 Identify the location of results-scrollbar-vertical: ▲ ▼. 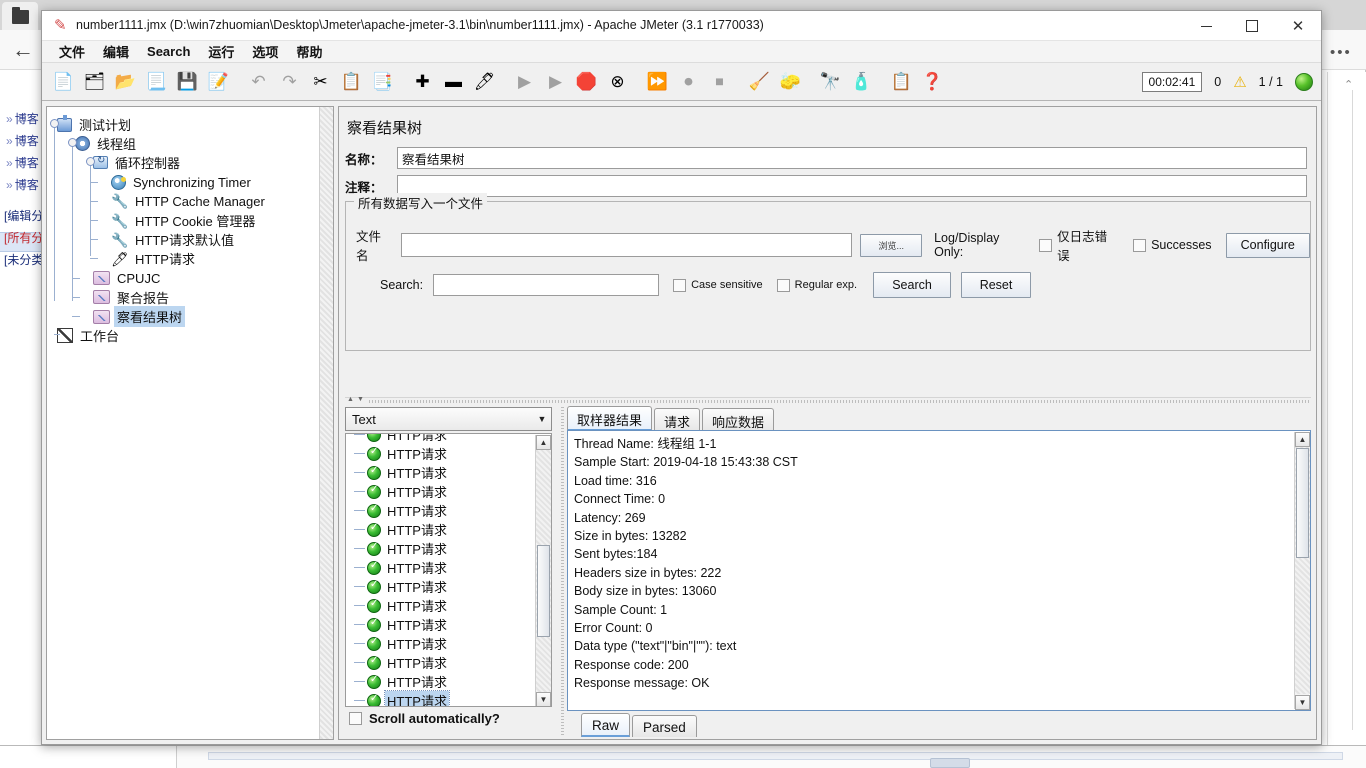
(543, 570).